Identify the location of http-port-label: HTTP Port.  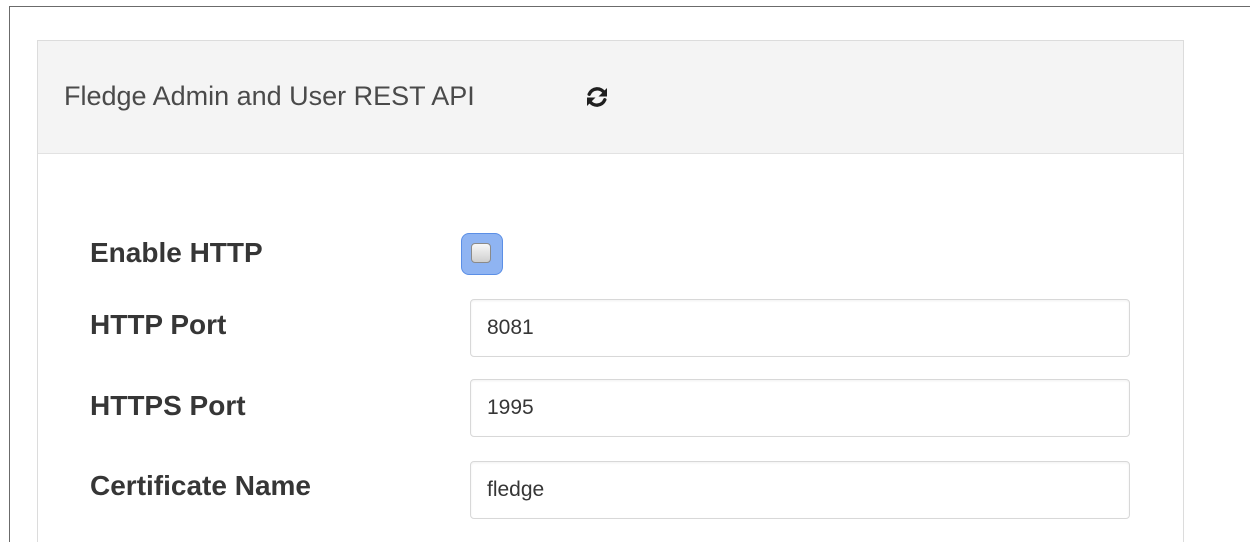
(158, 324).